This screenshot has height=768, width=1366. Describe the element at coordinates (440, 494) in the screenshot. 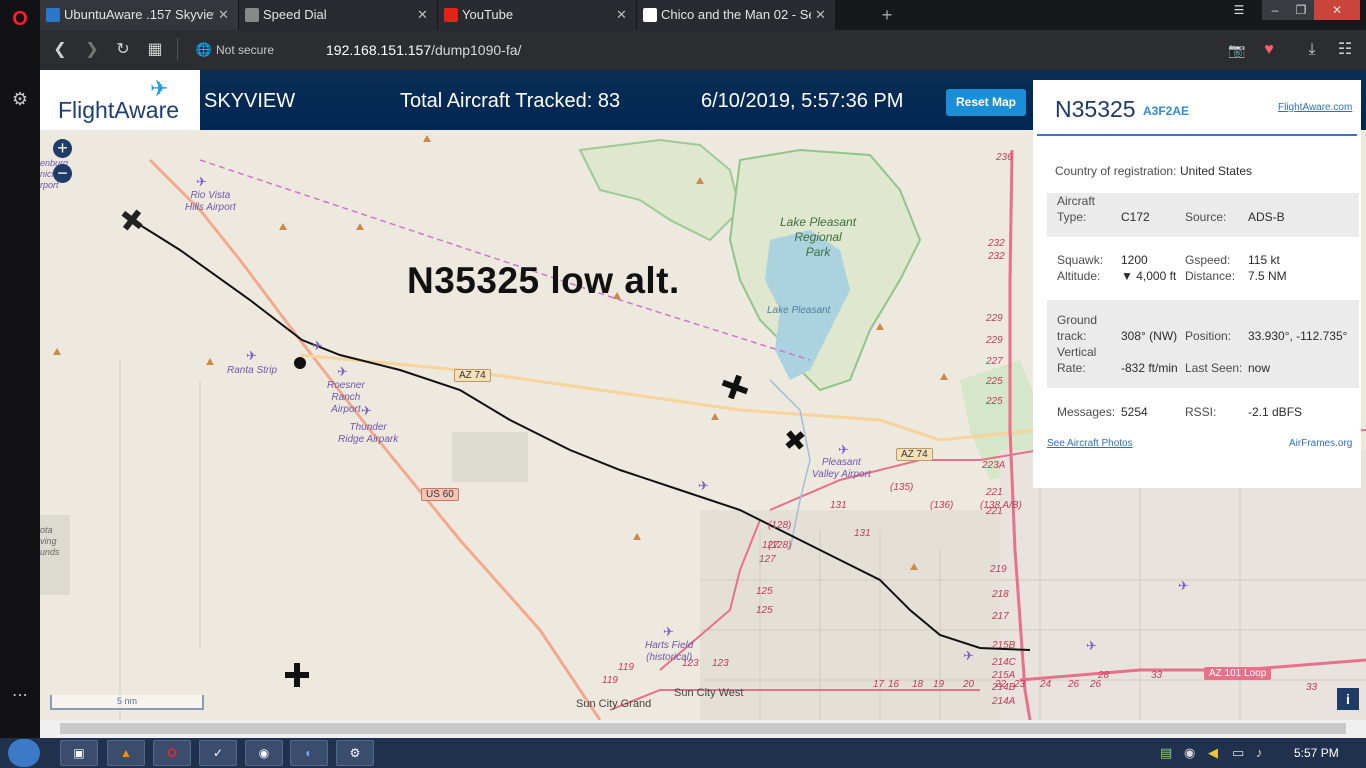

I see `us60-shield: US 60` at that location.